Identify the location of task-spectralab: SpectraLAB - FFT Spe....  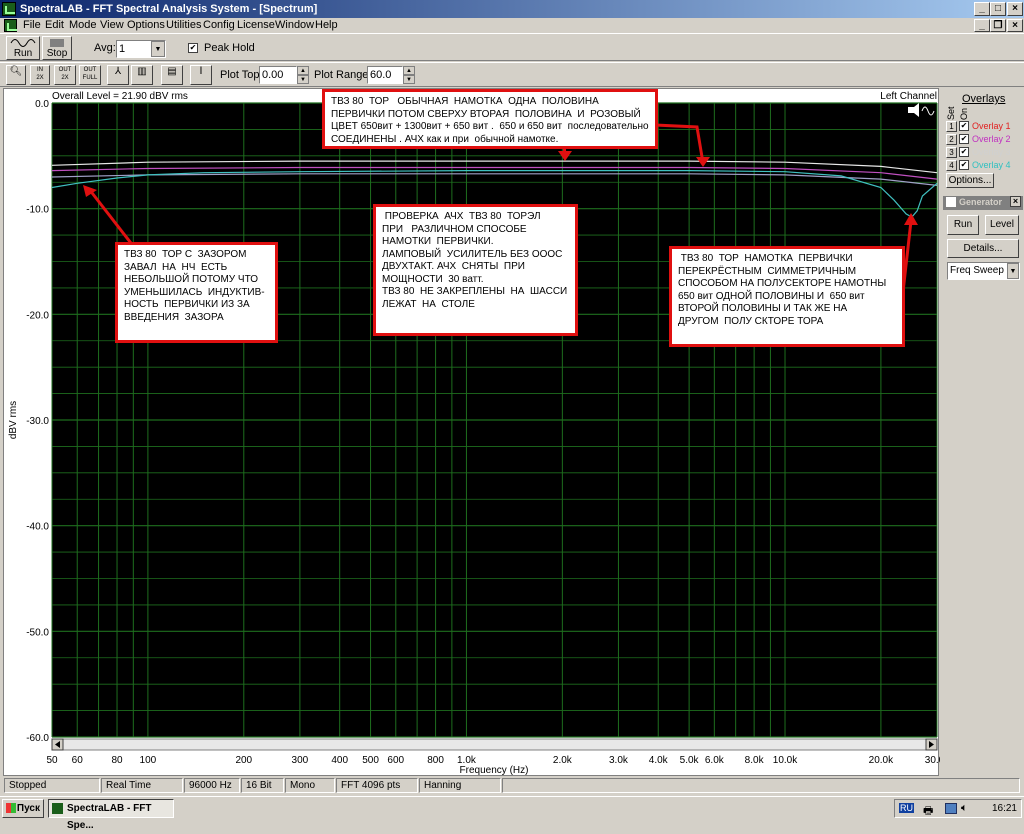
(111, 815).